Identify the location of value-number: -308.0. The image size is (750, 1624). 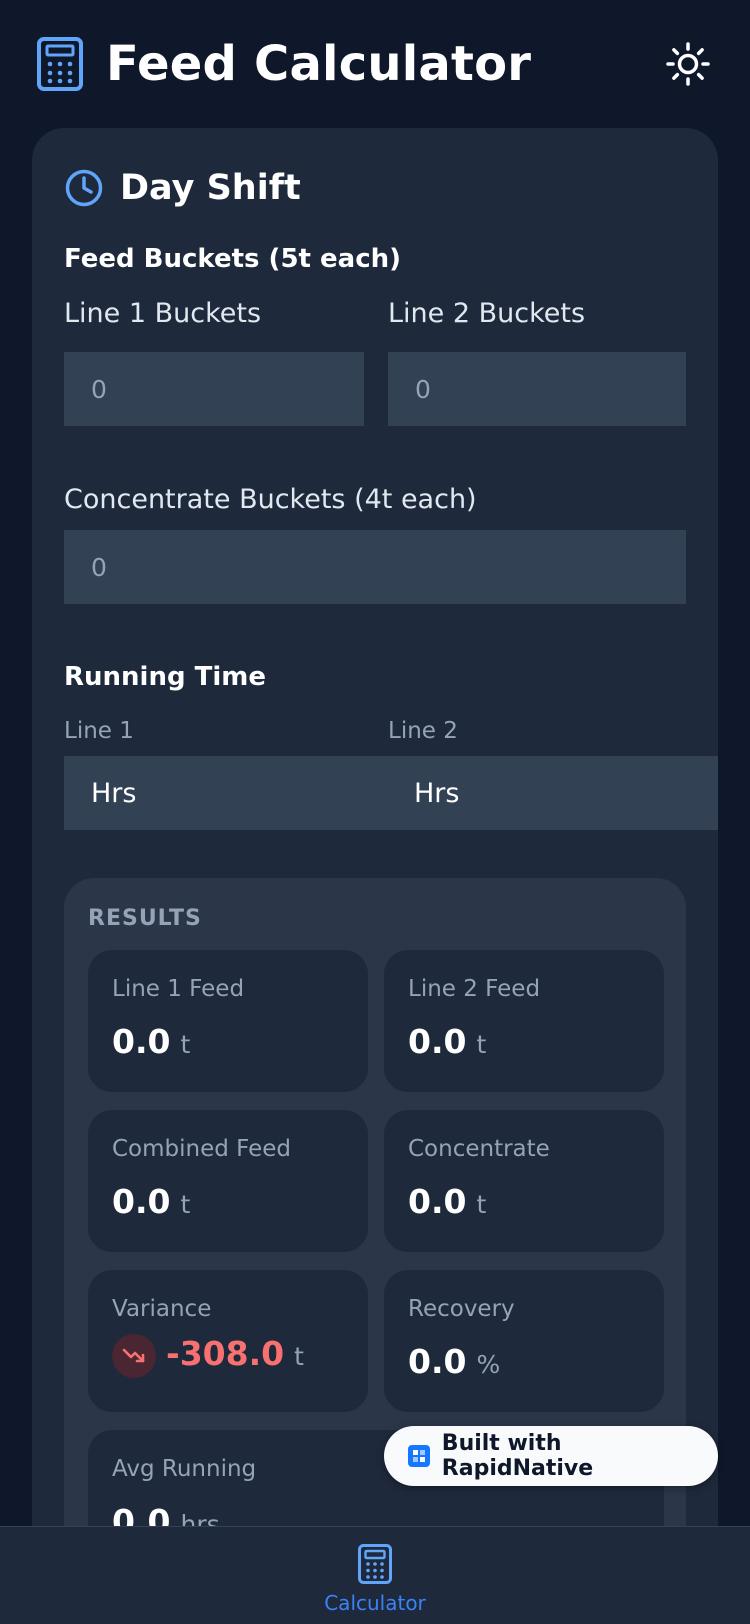
(225, 1353).